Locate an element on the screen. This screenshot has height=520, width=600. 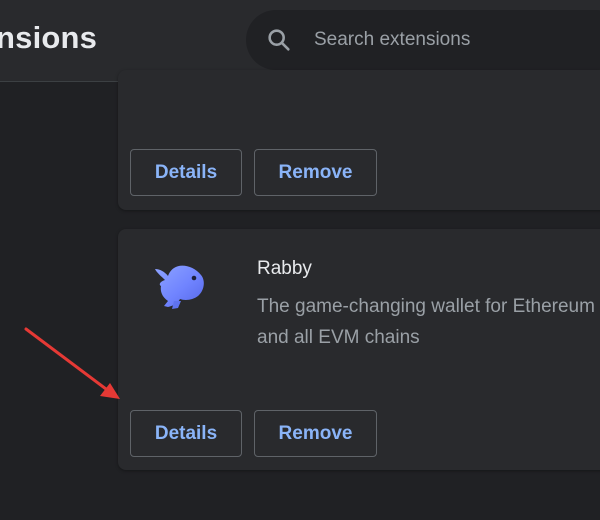
search-input is located at coordinates (439, 40).